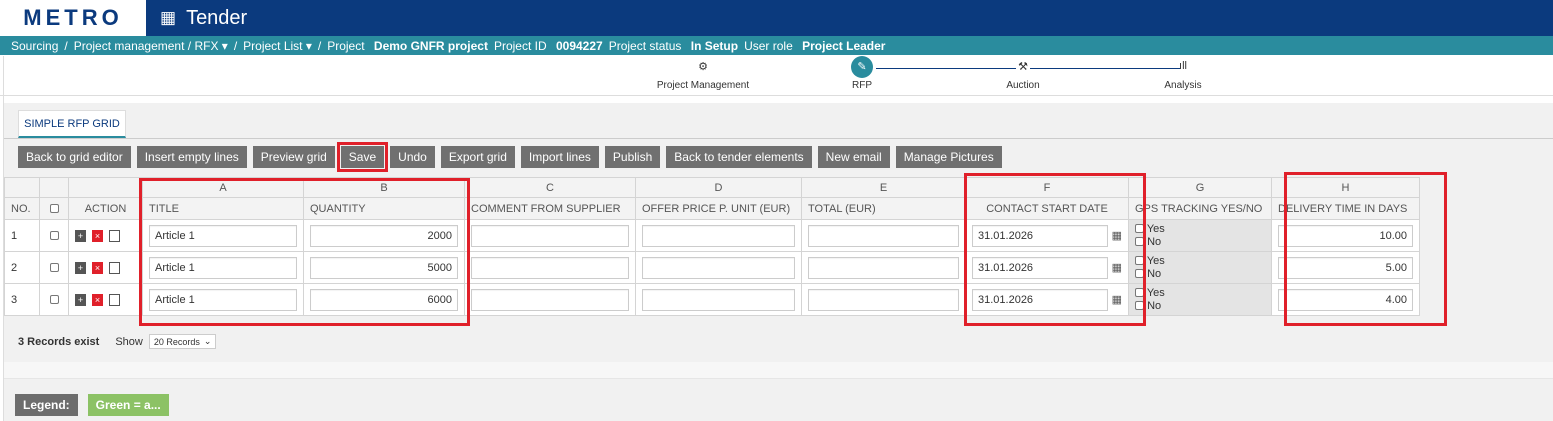  I want to click on undo-button: Undo, so click(412, 157).